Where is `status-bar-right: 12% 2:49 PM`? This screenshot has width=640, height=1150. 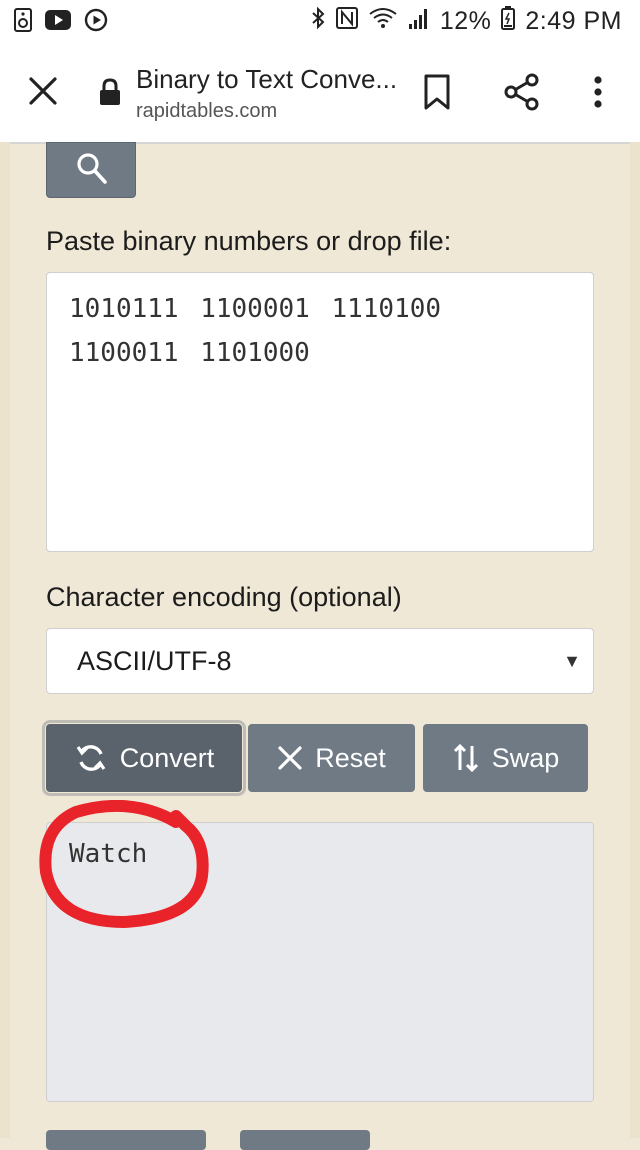 status-bar-right: 12% 2:49 PM is located at coordinates (466, 21).